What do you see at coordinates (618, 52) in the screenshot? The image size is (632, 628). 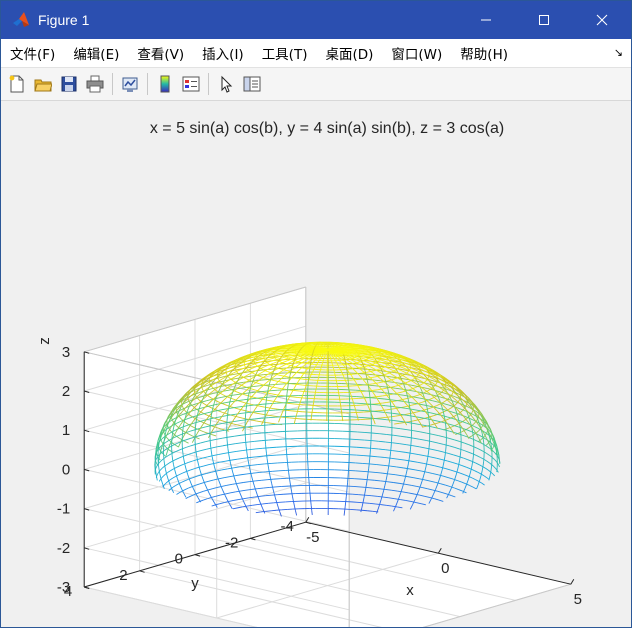 I see `dock-figure-icon: ↘` at bounding box center [618, 52].